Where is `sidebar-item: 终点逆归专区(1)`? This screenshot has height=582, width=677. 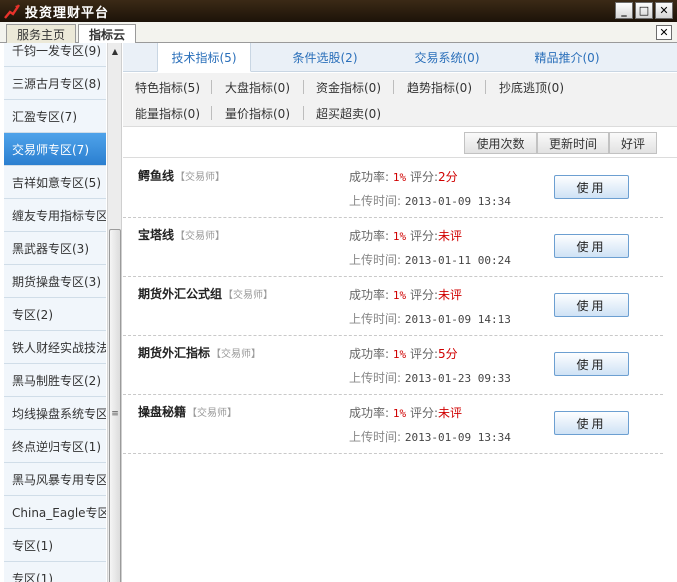 sidebar-item: 终点逆归专区(1) is located at coordinates (55, 446).